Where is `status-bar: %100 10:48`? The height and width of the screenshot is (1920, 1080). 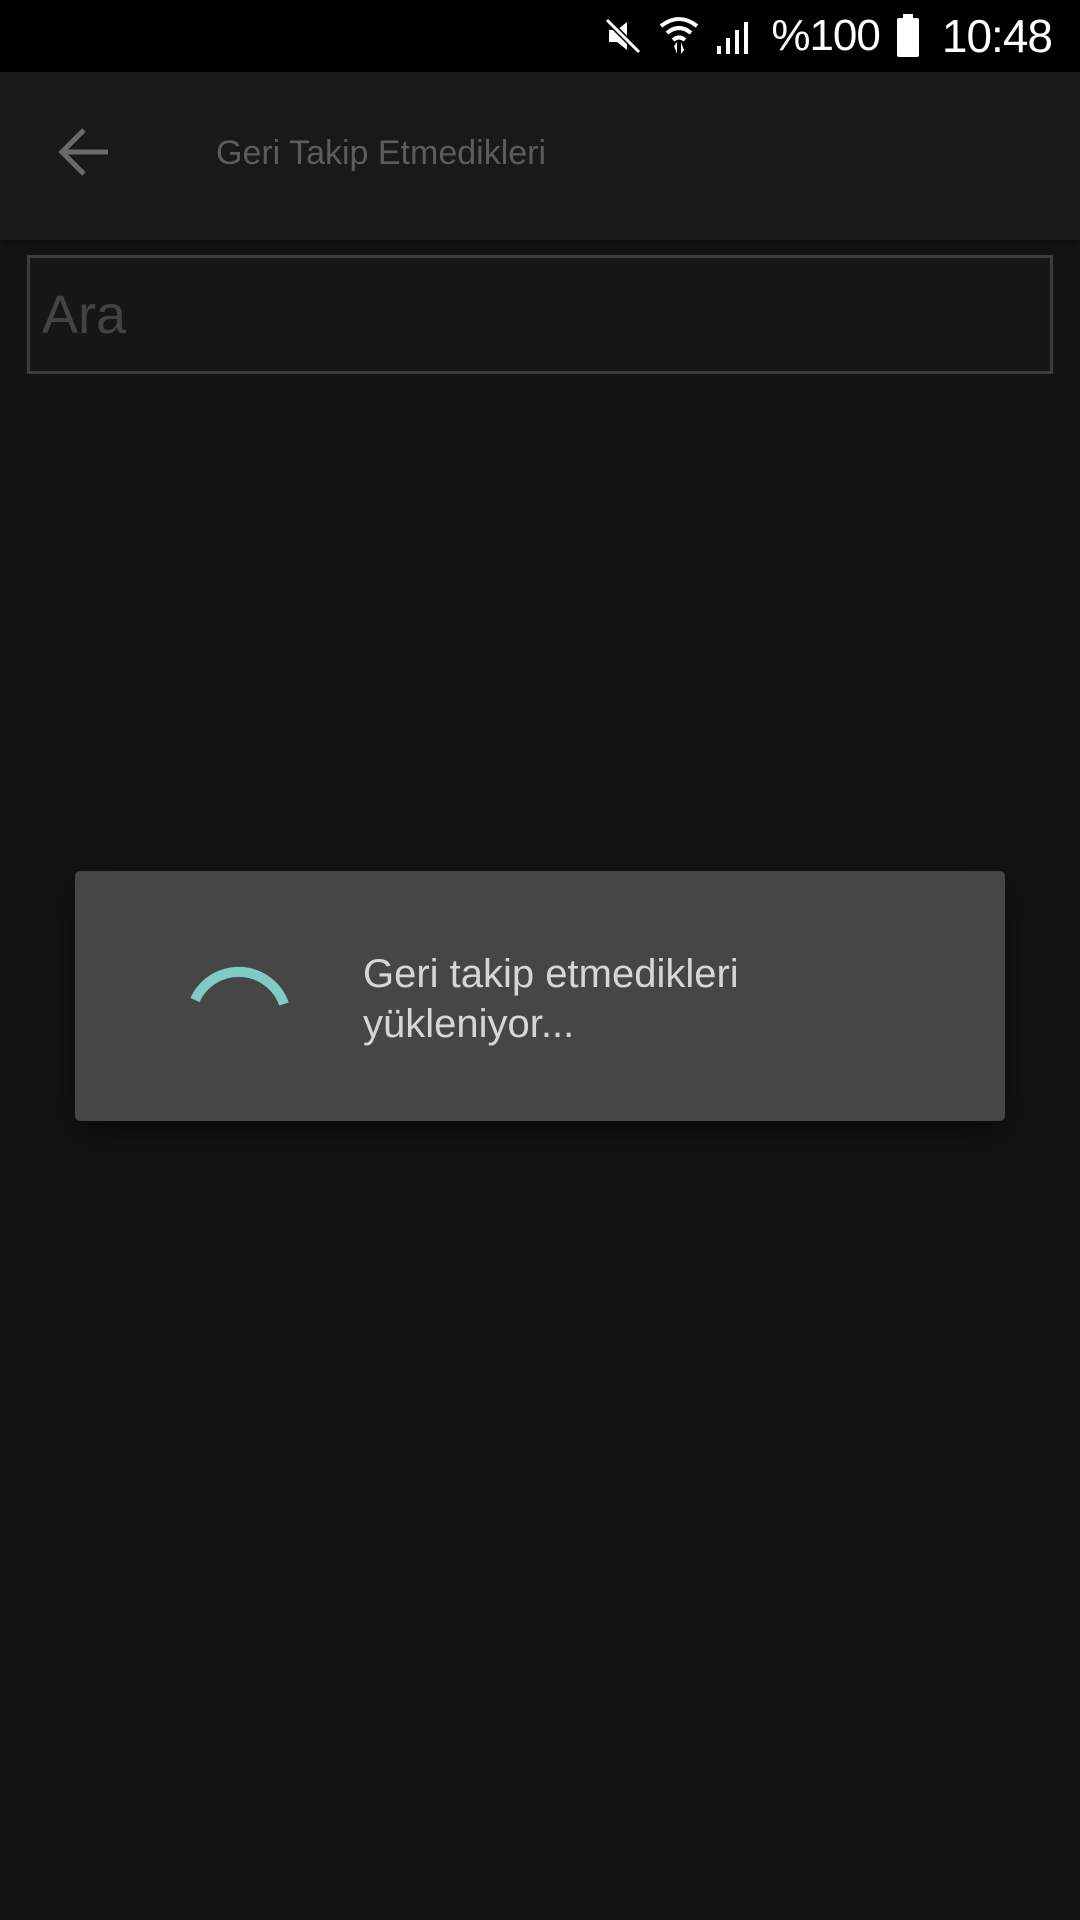
status-bar: %100 10:48 is located at coordinates (540, 36).